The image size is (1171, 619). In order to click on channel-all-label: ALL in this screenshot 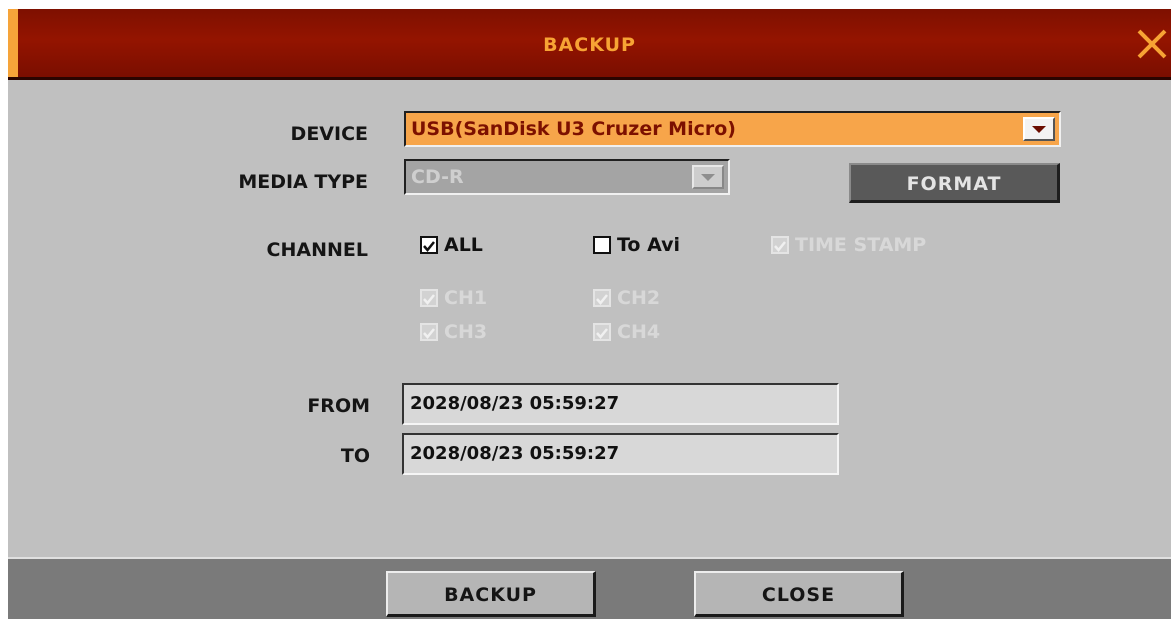, I will do `click(463, 245)`.